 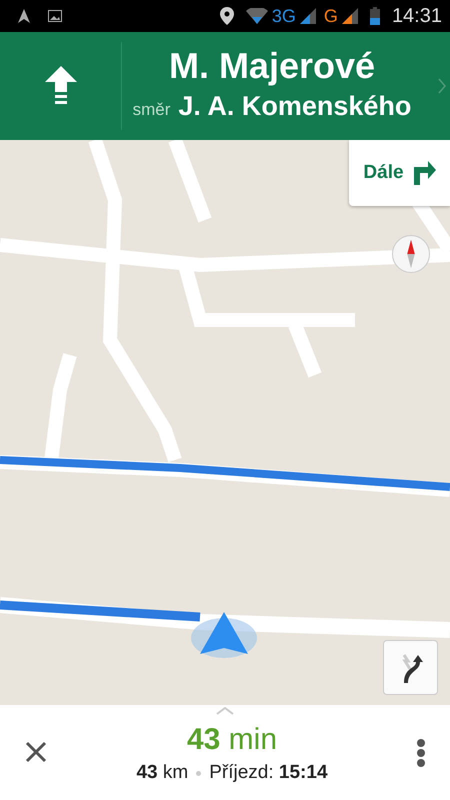 I want to click on chevron-icon, so click(x=442, y=86).